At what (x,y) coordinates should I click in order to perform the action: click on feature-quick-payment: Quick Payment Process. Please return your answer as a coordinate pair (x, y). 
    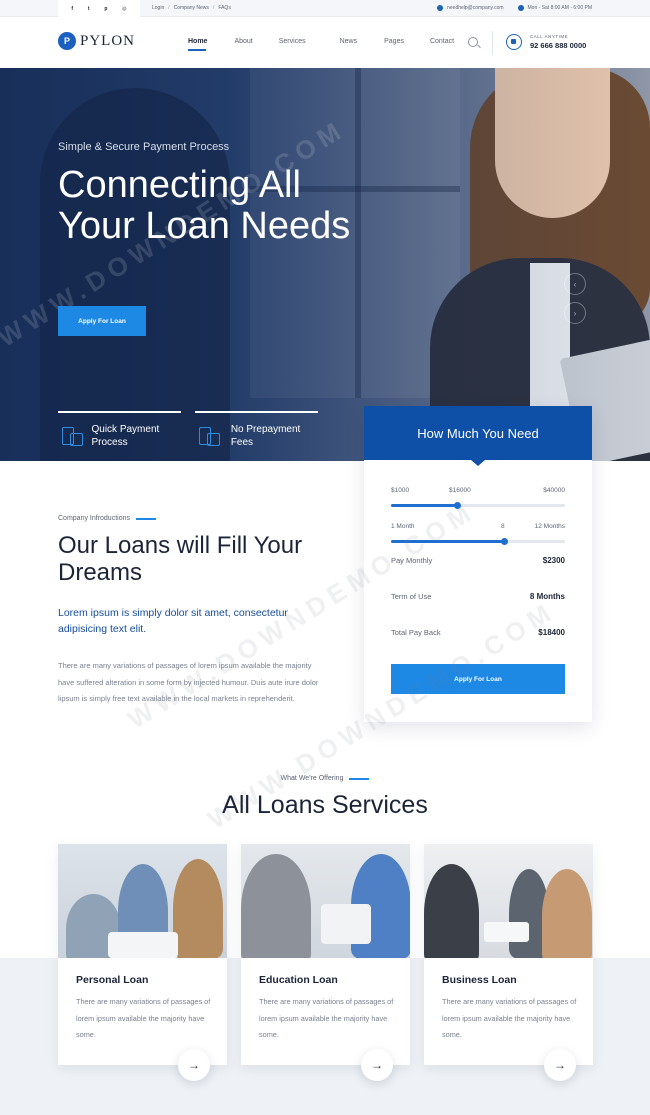
    Looking at the image, I should click on (119, 431).